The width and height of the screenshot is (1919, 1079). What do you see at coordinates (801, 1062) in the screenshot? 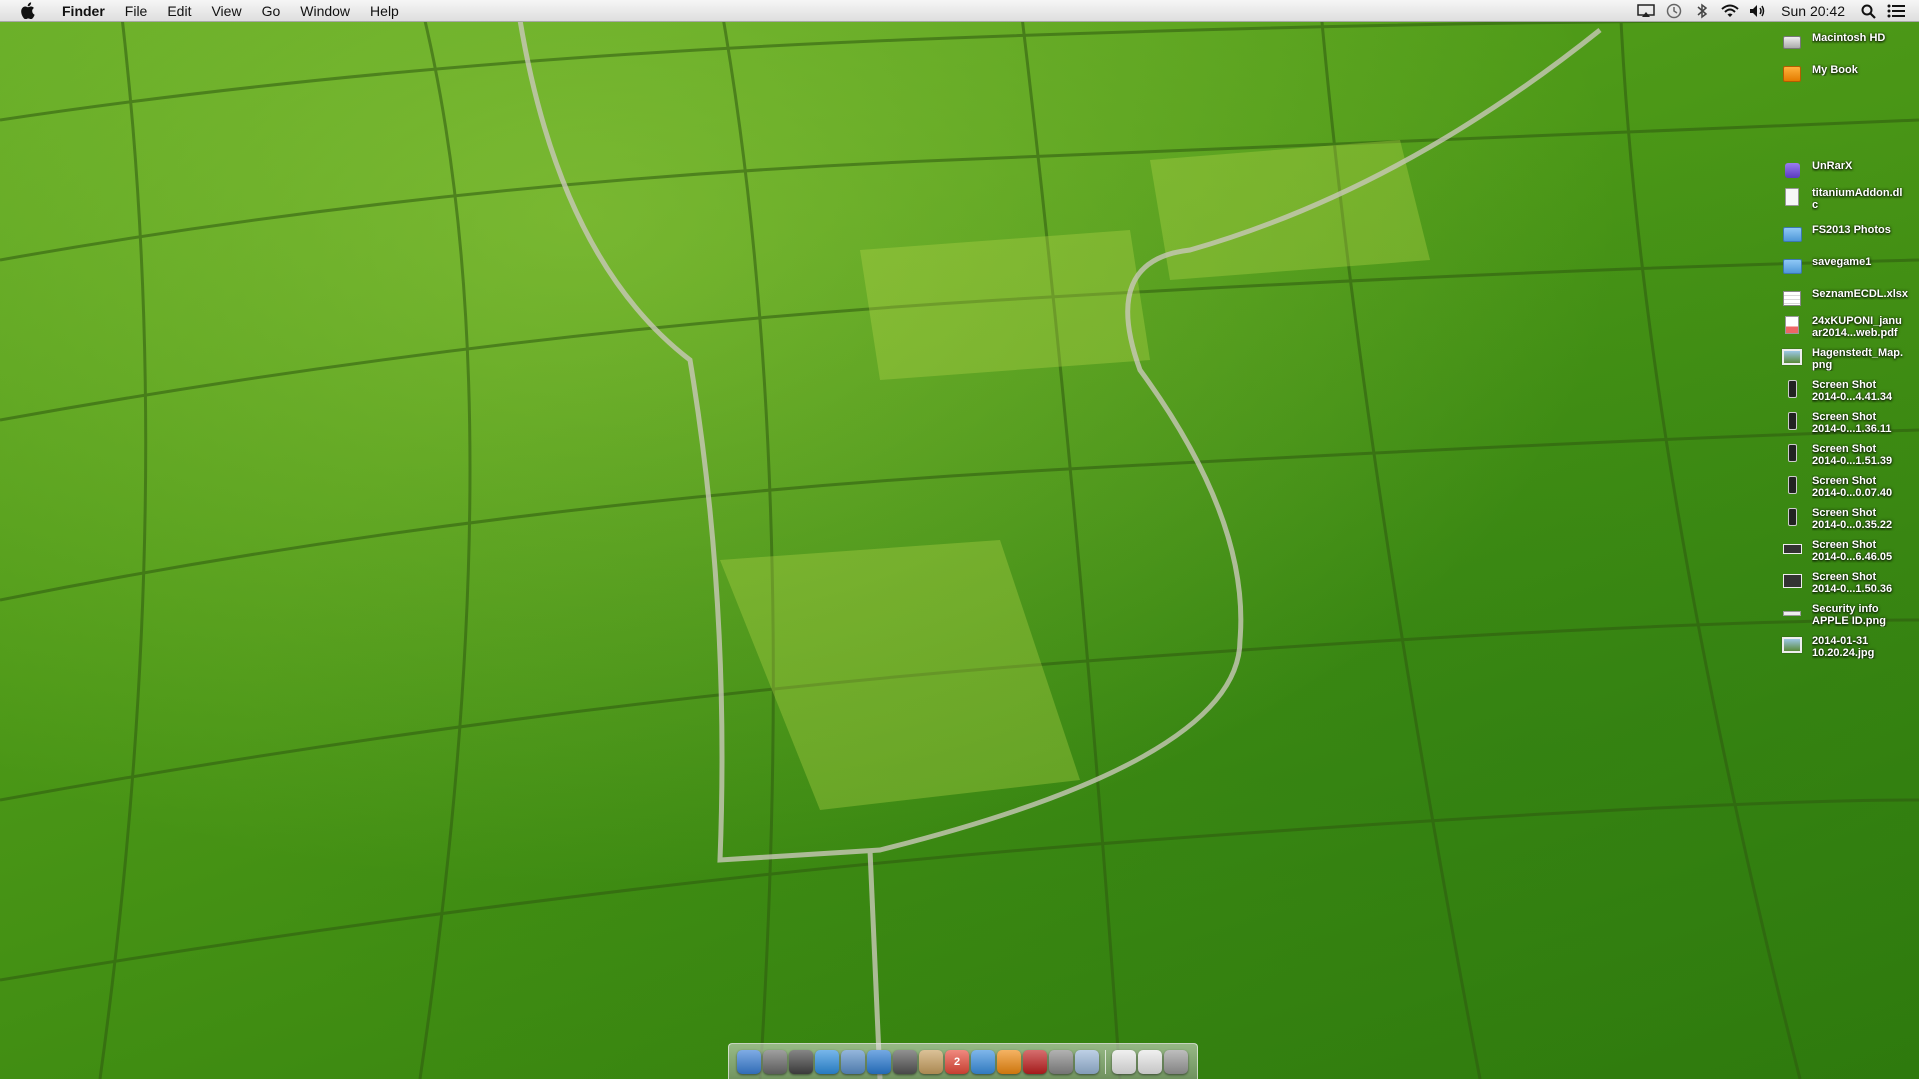
I see `mission-control-icon` at bounding box center [801, 1062].